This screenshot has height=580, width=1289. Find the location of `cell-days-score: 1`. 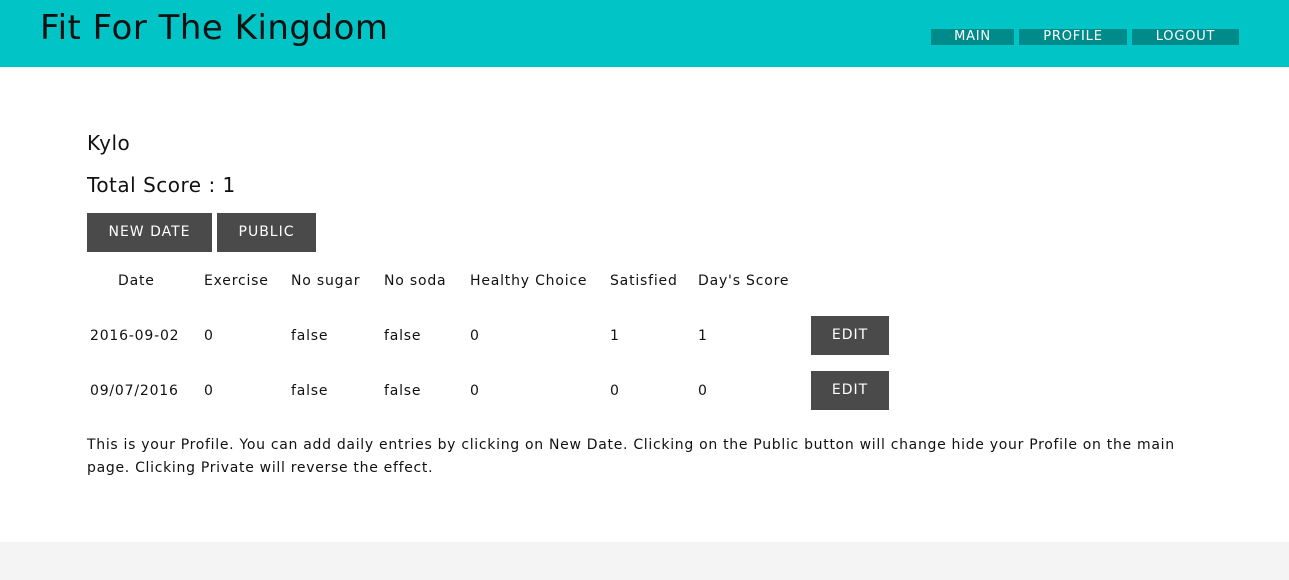

cell-days-score: 1 is located at coordinates (703, 336).